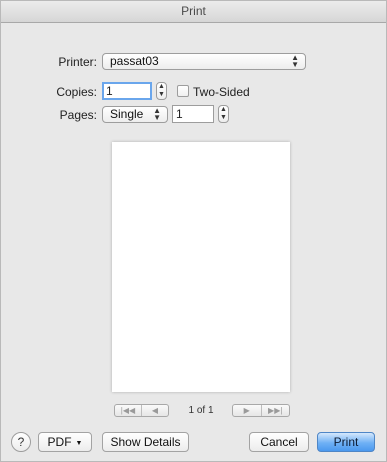 The width and height of the screenshot is (387, 462). I want to click on page-number-stepper: ▲ ▼, so click(223, 114).